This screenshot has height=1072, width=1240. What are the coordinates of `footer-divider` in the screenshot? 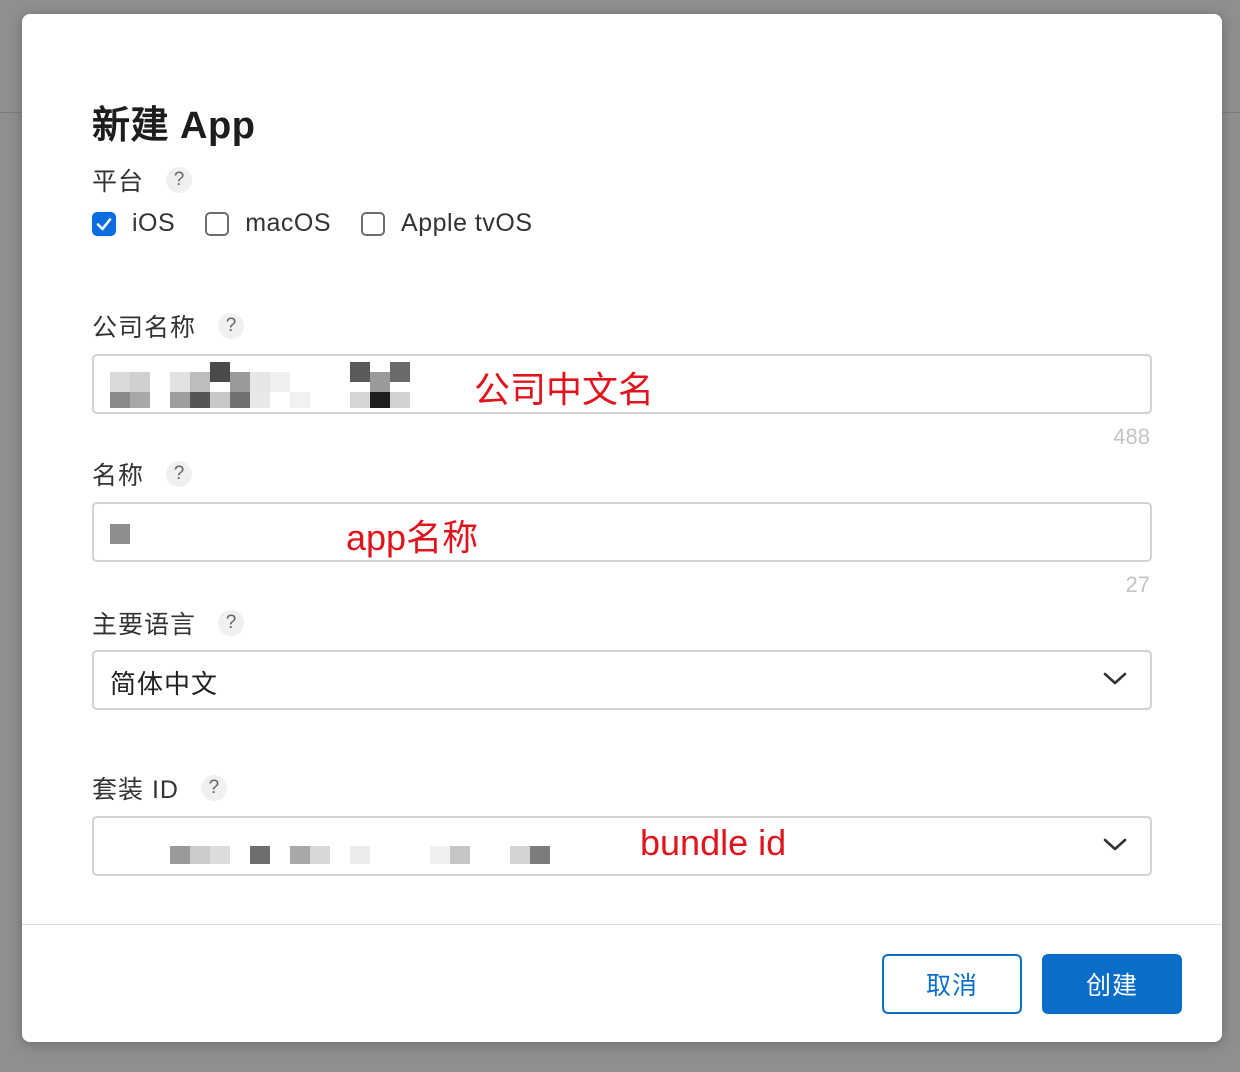 It's located at (622, 924).